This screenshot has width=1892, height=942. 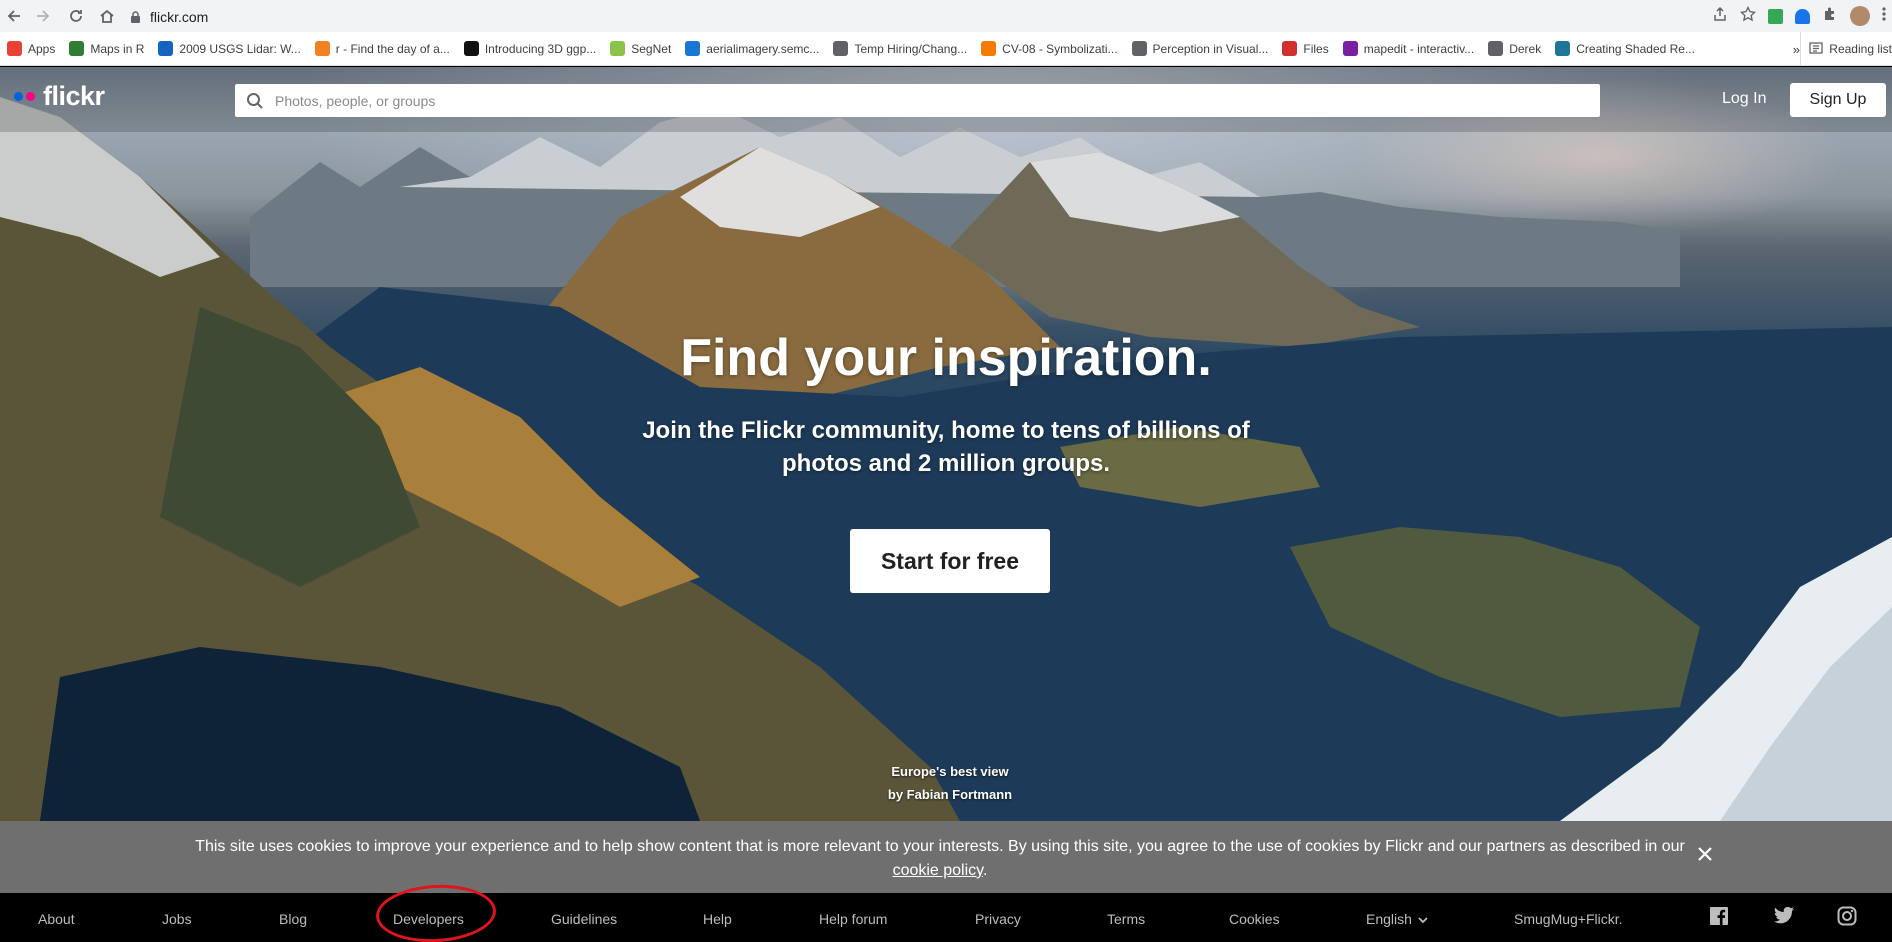 I want to click on reading-list-button: Reading list, so click(x=1846, y=48).